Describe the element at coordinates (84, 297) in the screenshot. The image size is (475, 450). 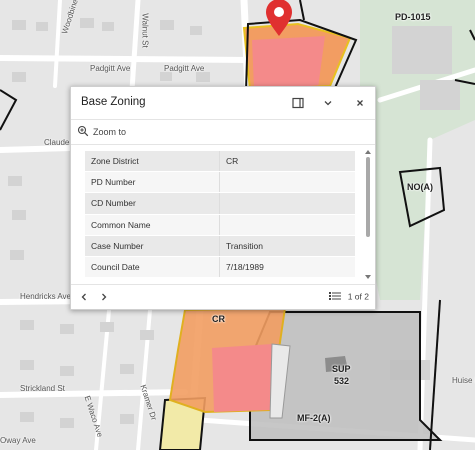
I see `chevron-left-icon` at that location.